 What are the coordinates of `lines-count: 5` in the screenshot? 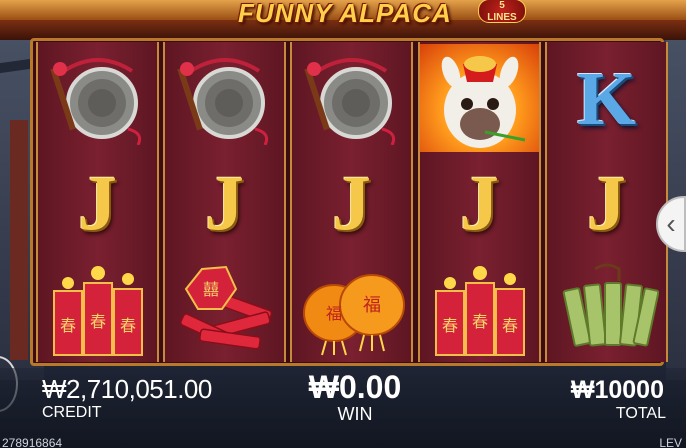 It's located at (502, 5).